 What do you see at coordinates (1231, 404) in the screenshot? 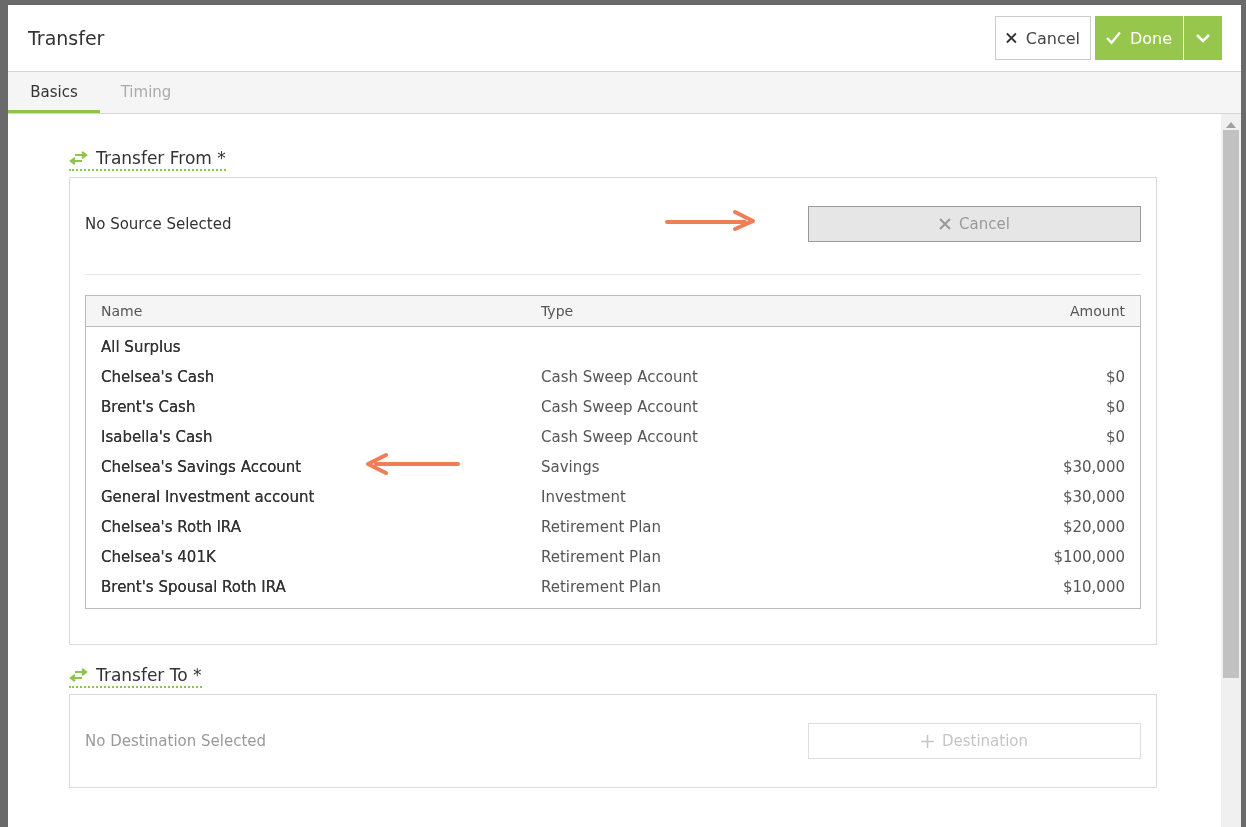
I see `scroll-thumb` at bounding box center [1231, 404].